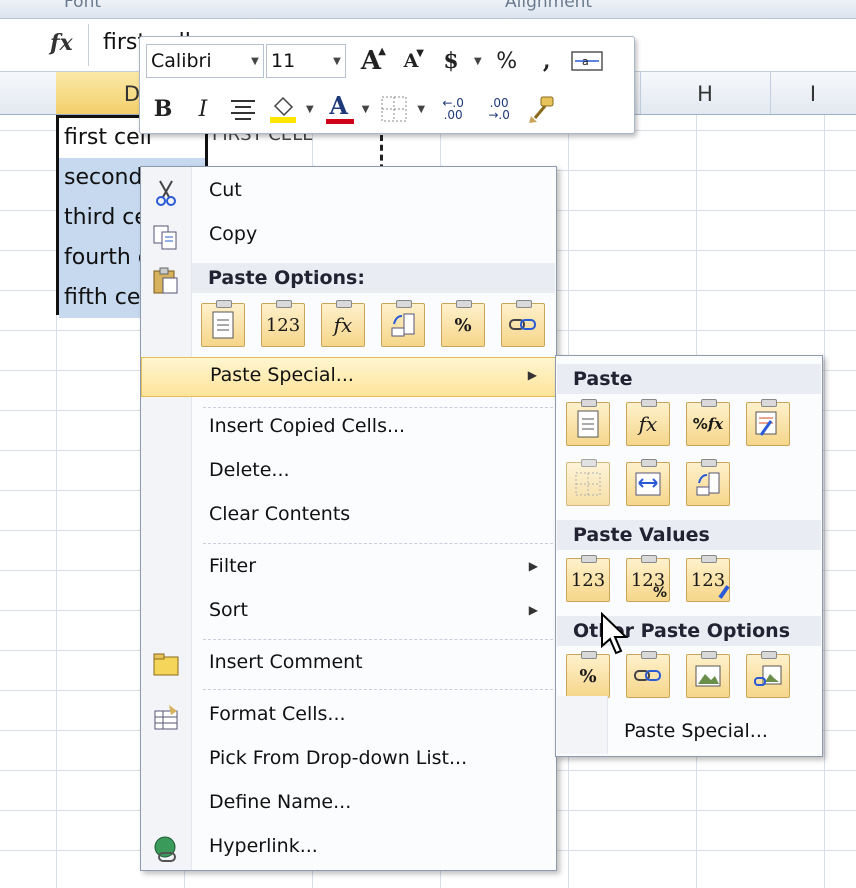 This screenshot has height=888, width=856. I want to click on merge-center-button: a, so click(587, 61).